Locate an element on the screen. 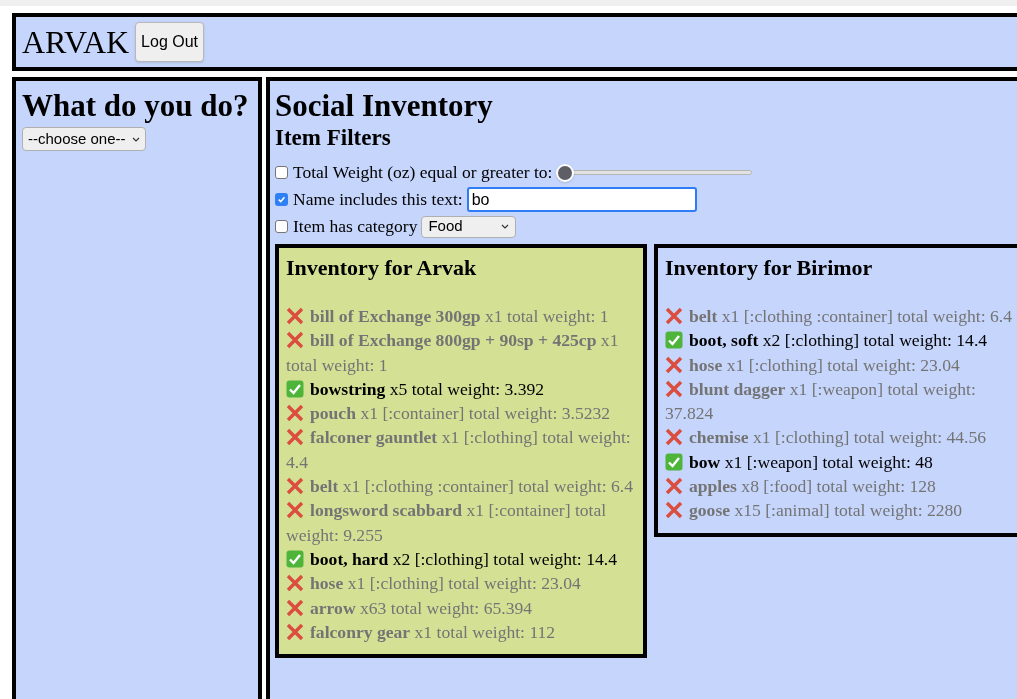 Image resolution: width=1017 pixels, height=699 pixels. item-entry: longsword scabbard x1 [:container] total weight: 9.255 is located at coordinates (446, 522).